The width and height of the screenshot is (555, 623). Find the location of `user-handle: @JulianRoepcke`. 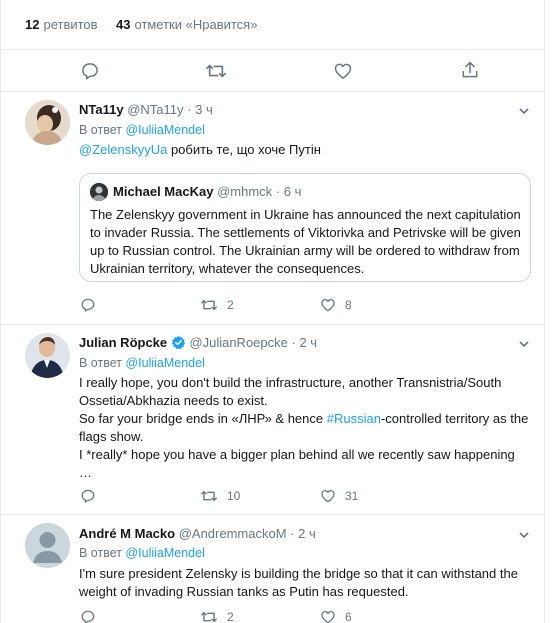

user-handle: @JulianRoepcke is located at coordinates (238, 342).